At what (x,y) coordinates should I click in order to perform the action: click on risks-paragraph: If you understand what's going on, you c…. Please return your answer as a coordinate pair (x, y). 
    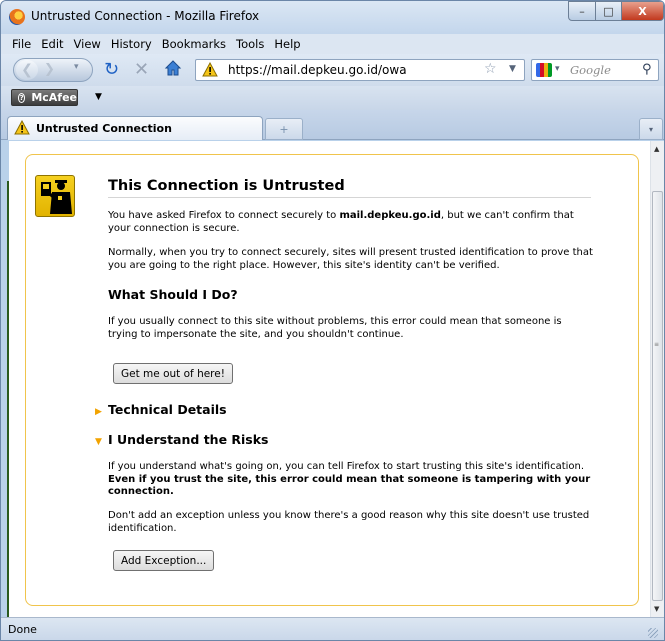
    Looking at the image, I should click on (350, 480).